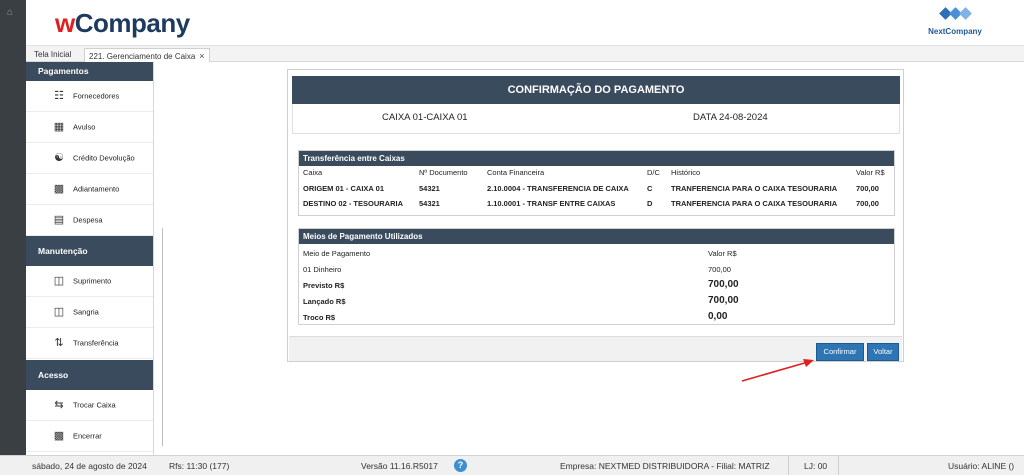 The width and height of the screenshot is (1024, 475). I want to click on previsto-label: Previsto R$, so click(324, 285).